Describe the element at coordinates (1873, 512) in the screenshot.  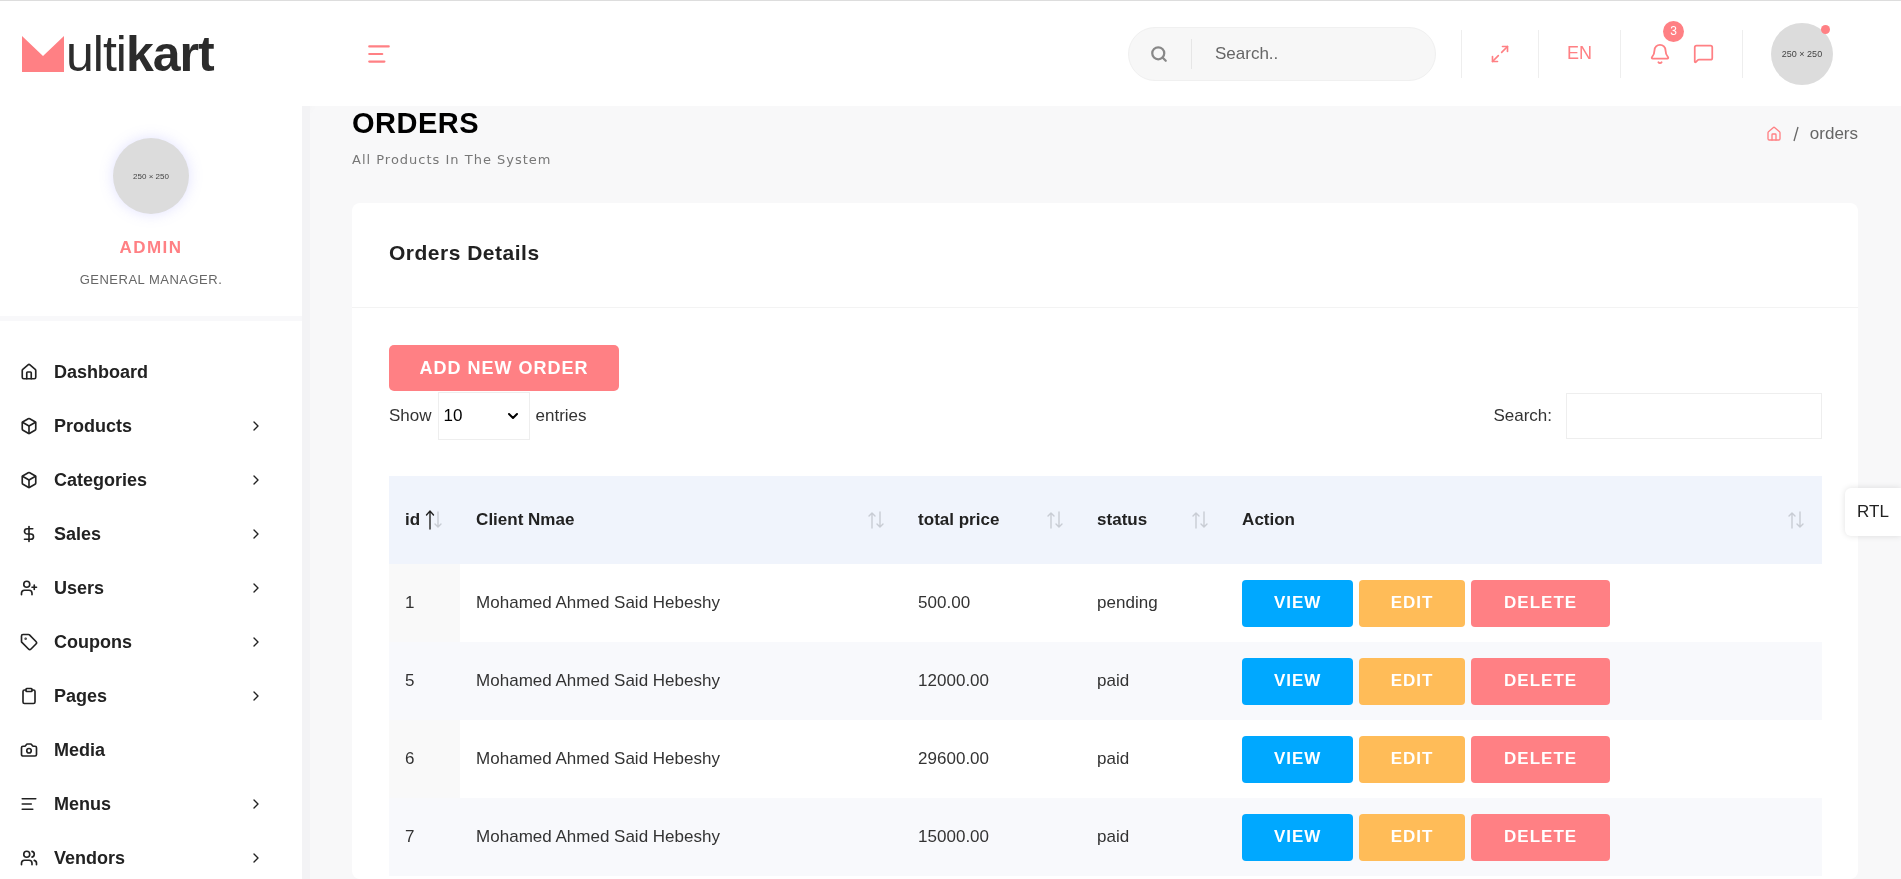
I see `rtl-button: RTL` at that location.